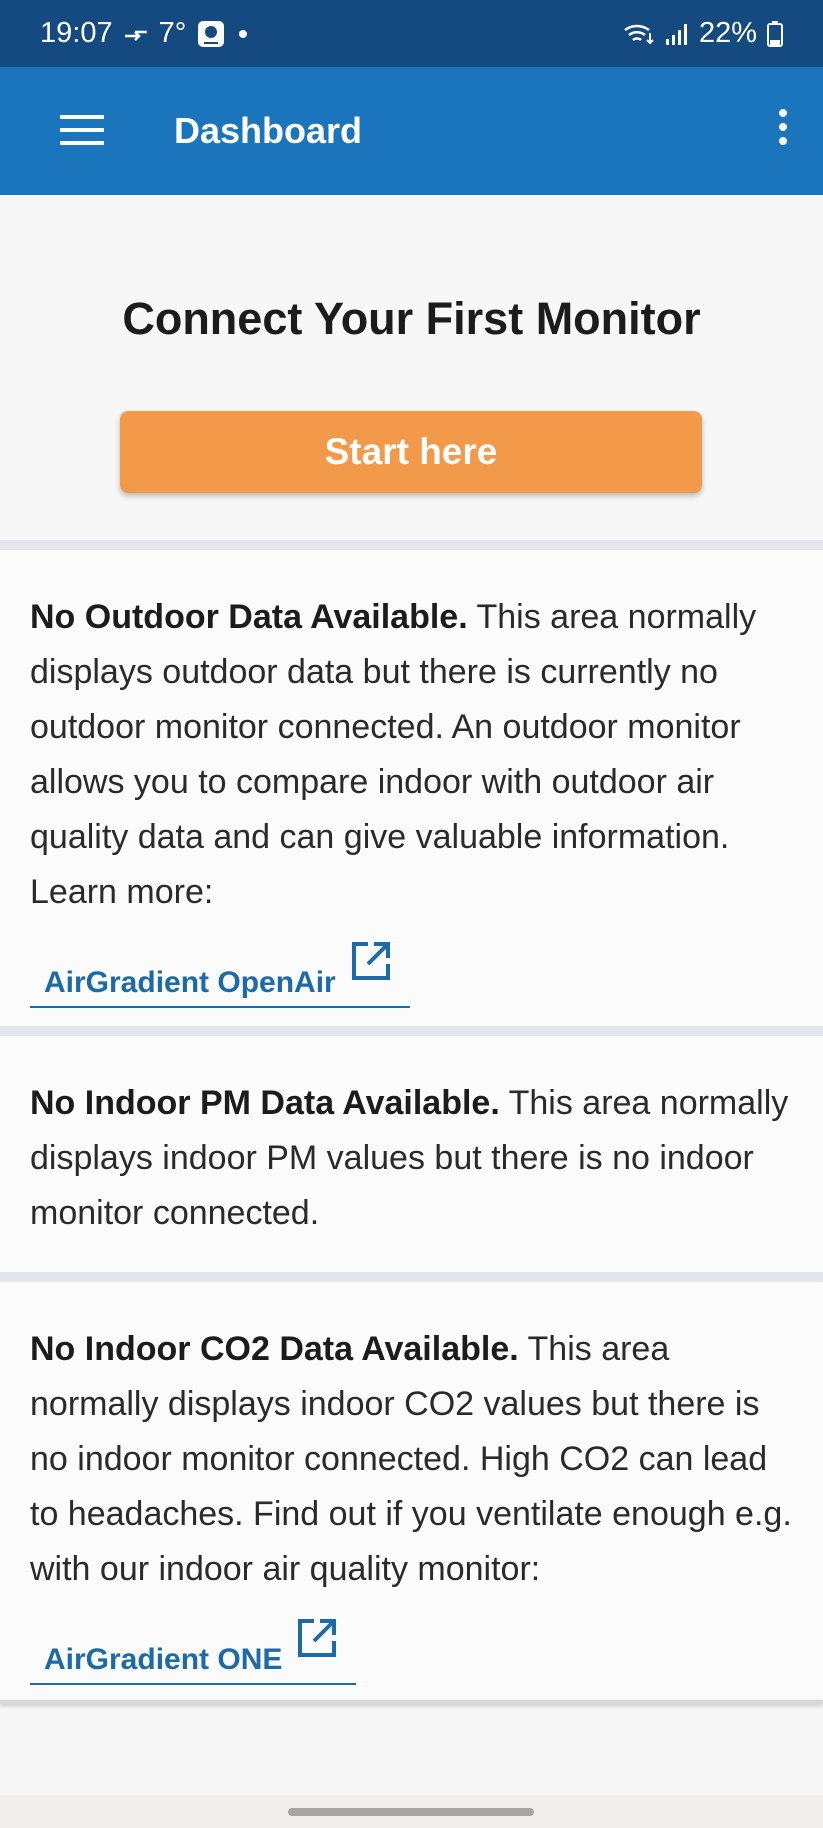 The height and width of the screenshot is (1828, 823). Describe the element at coordinates (190, 982) in the screenshot. I see `airgradient-openair-link-label: AirGradient OpenAir` at that location.